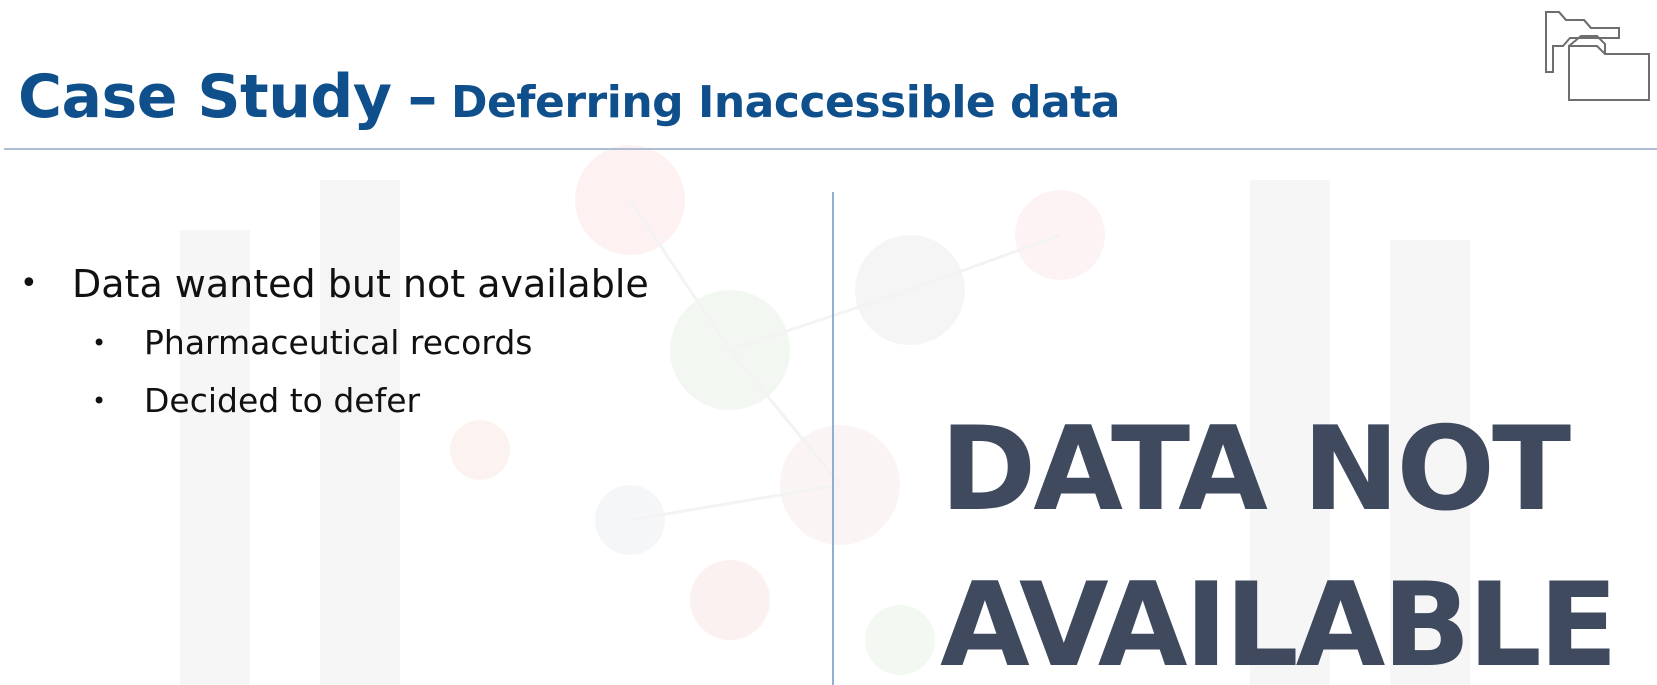  Describe the element at coordinates (282, 400) in the screenshot. I see `sub-bullet-text: Decided to defer` at that location.